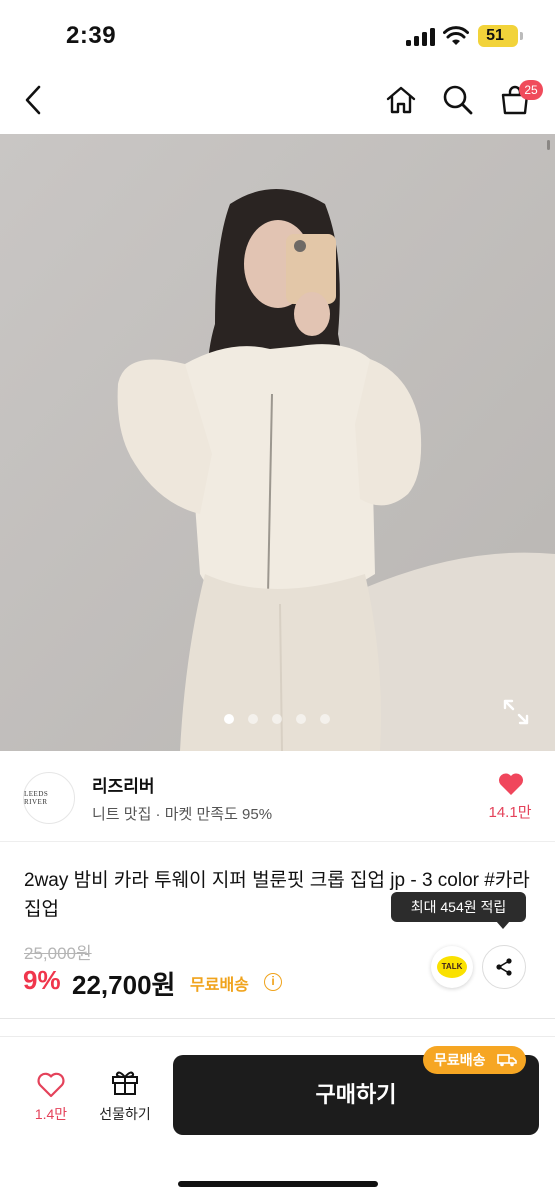  I want to click on scroll-indicator, so click(548, 145).